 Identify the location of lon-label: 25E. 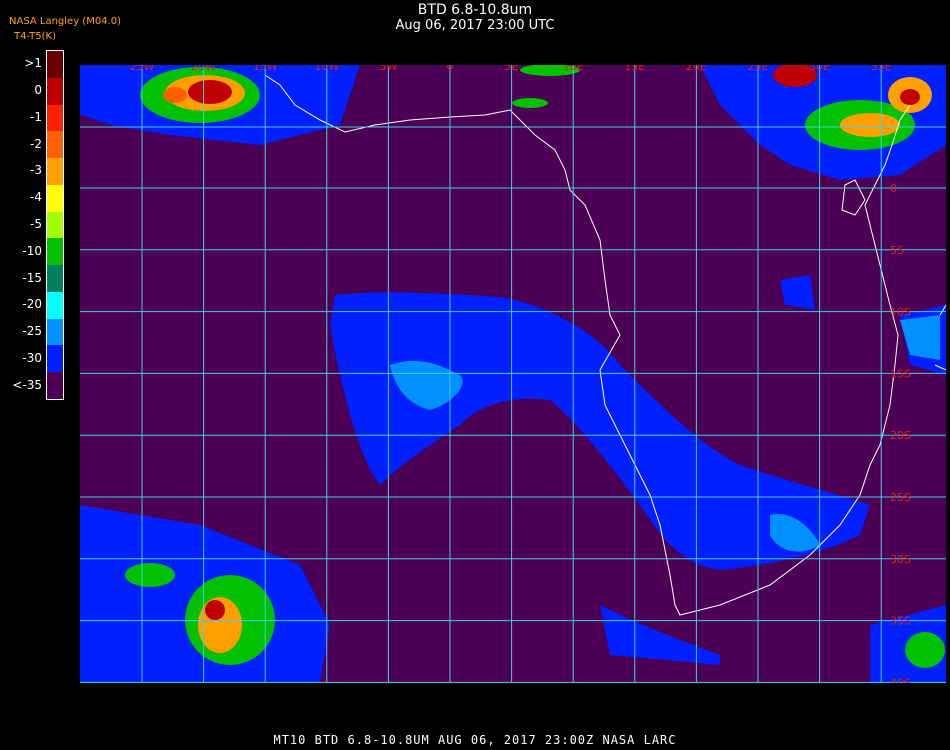
(758, 69).